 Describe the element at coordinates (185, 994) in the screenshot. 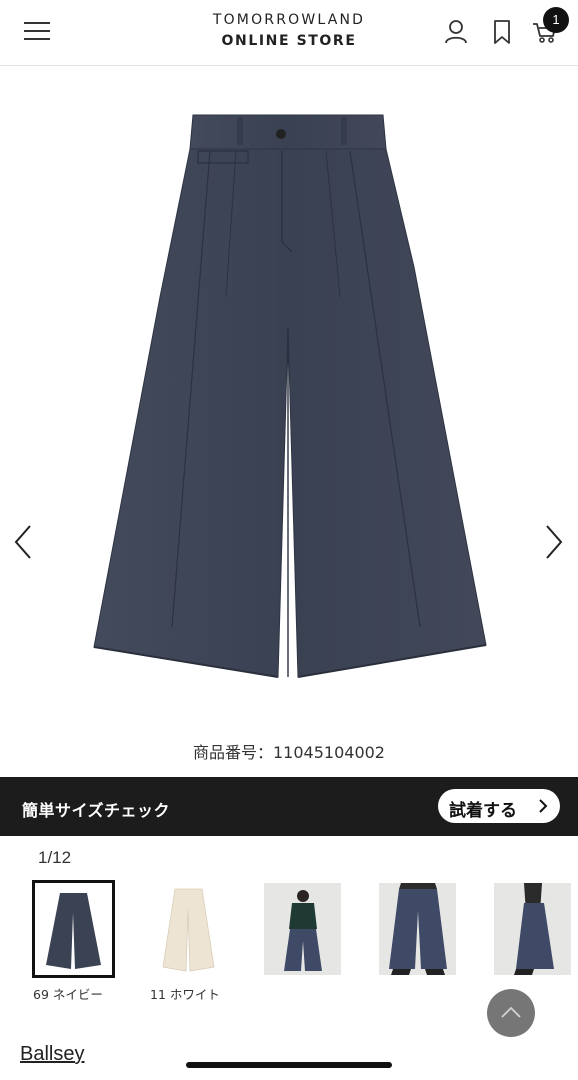

I see `thumbnail-label-white: 11 ホワイト` at that location.